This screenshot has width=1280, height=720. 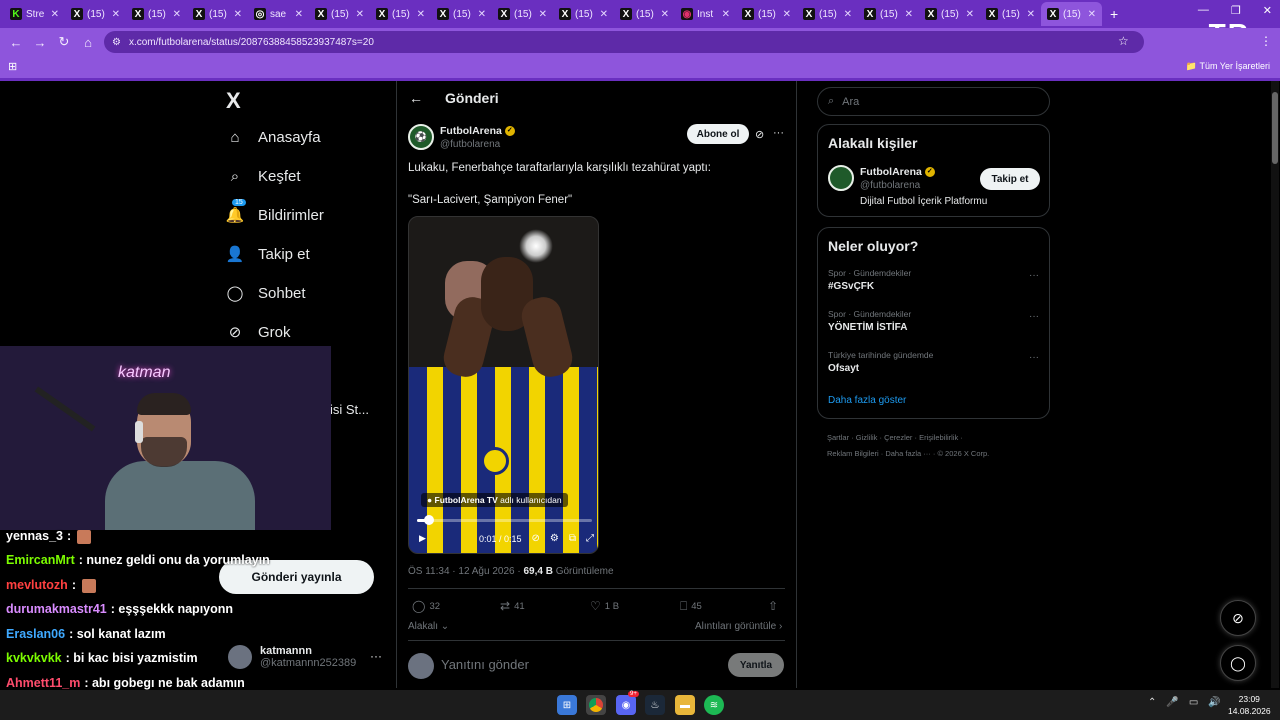 What do you see at coordinates (590, 538) in the screenshot?
I see `fullscreen-icon: ⤢` at bounding box center [590, 538].